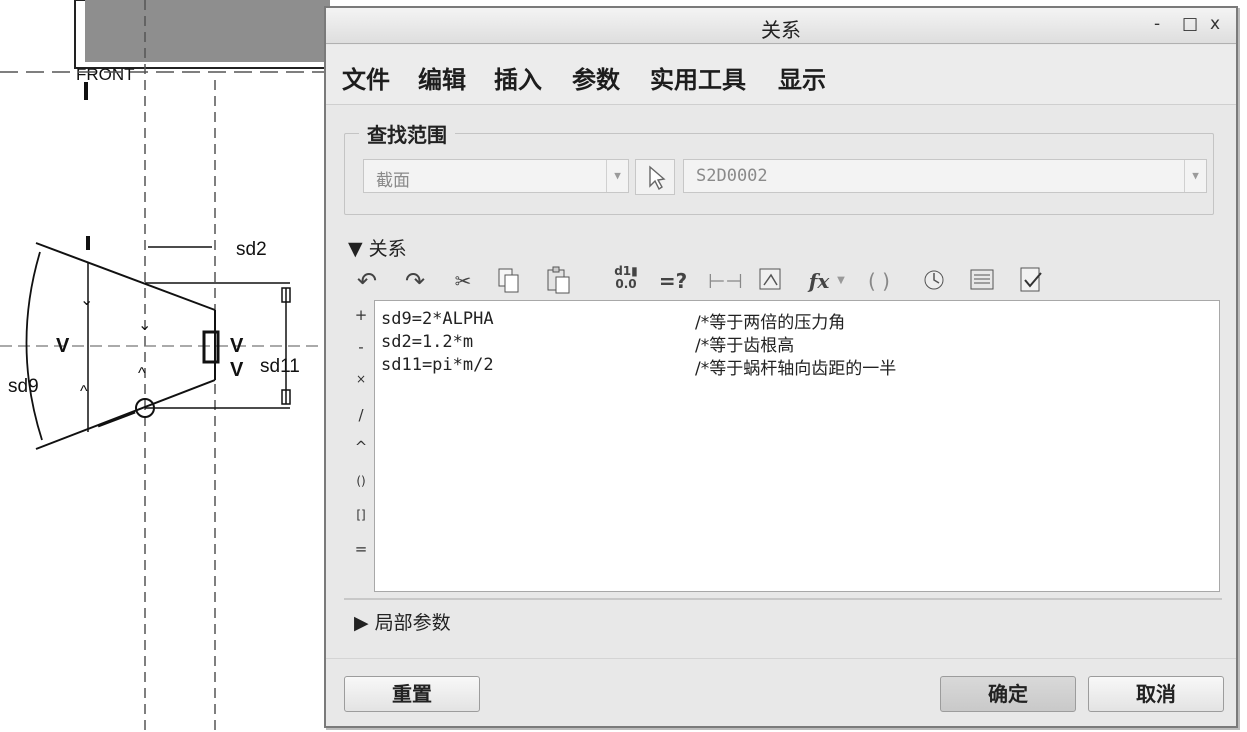 Image resolution: width=1247 pixels, height=732 pixels. I want to click on relation-comment-1: /*等于两倍的压力角, so click(770, 323).